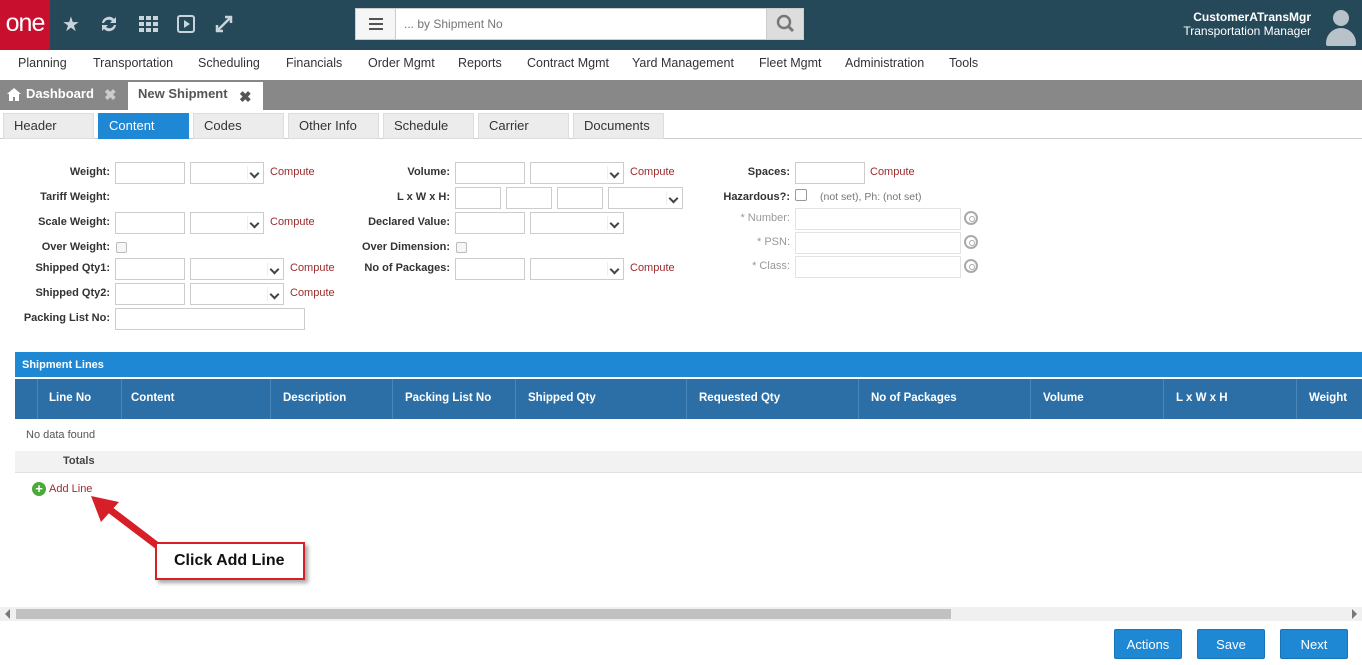 The height and width of the screenshot is (665, 1362). Describe the element at coordinates (79, 461) in the screenshot. I see `totals-label: Totals` at that location.